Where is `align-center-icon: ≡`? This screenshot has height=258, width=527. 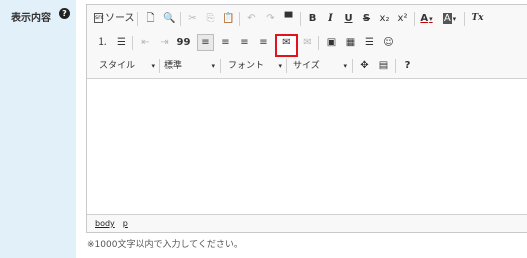 align-center-icon: ≡ is located at coordinates (225, 42).